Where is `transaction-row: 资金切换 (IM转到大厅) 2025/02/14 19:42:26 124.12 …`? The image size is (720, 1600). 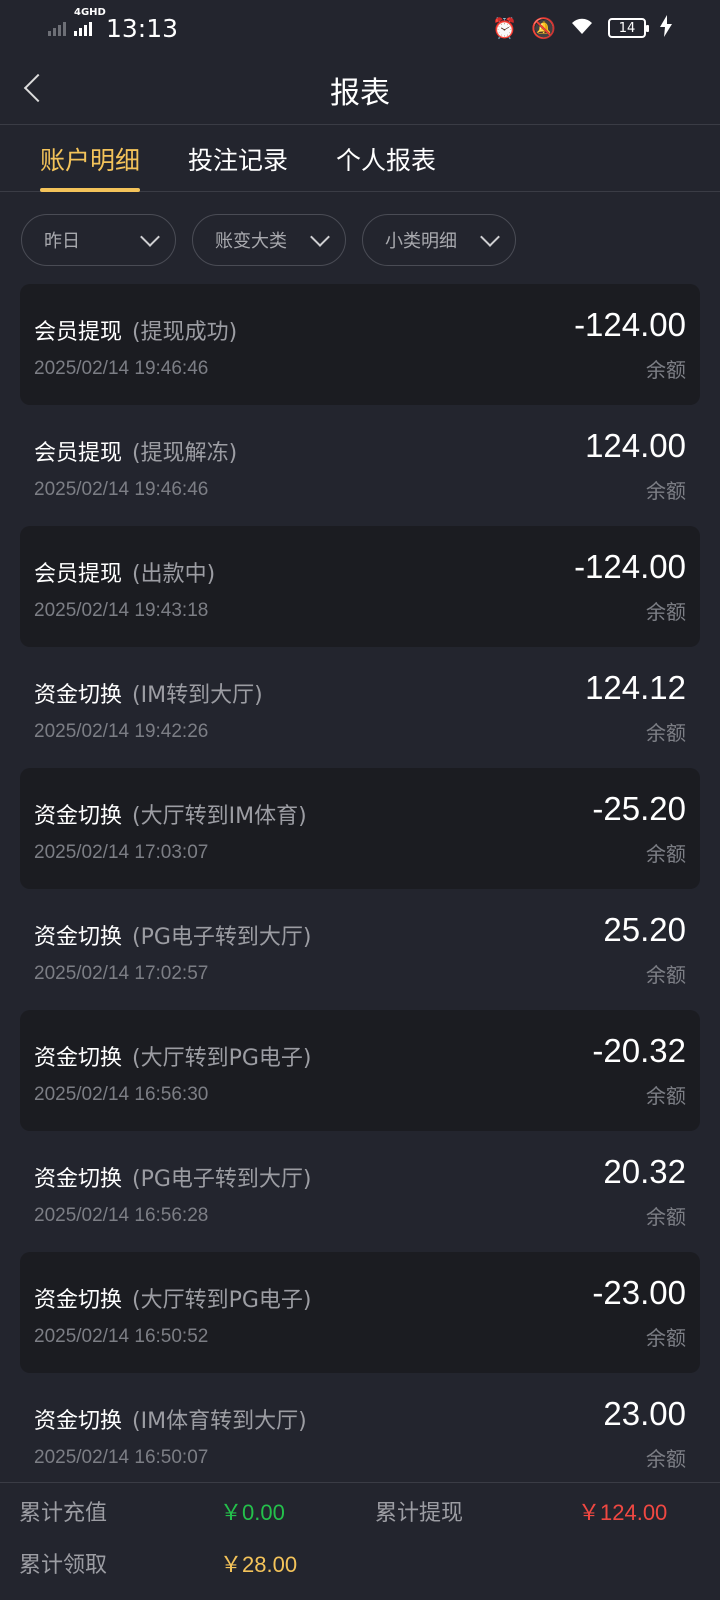 transaction-row: 资金切换 (IM转到大厅) 2025/02/14 19:42:26 124.12 … is located at coordinates (360, 707).